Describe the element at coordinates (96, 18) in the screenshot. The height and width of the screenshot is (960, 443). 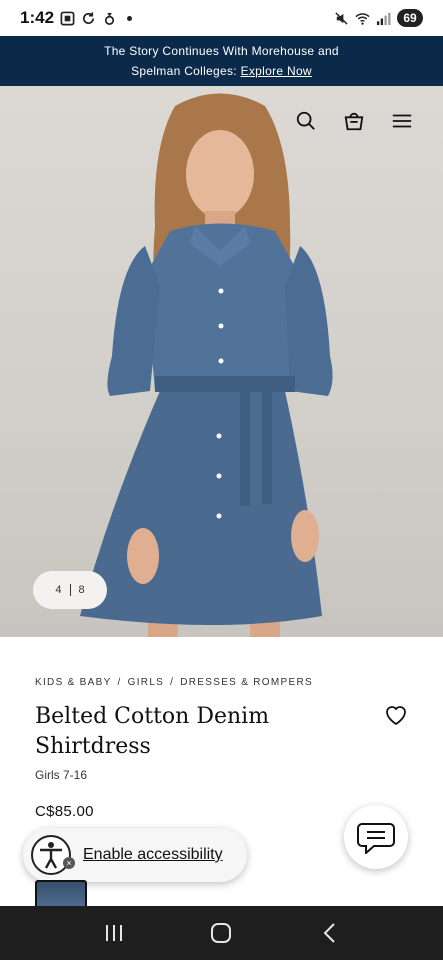
I see `status-notification-icons` at that location.